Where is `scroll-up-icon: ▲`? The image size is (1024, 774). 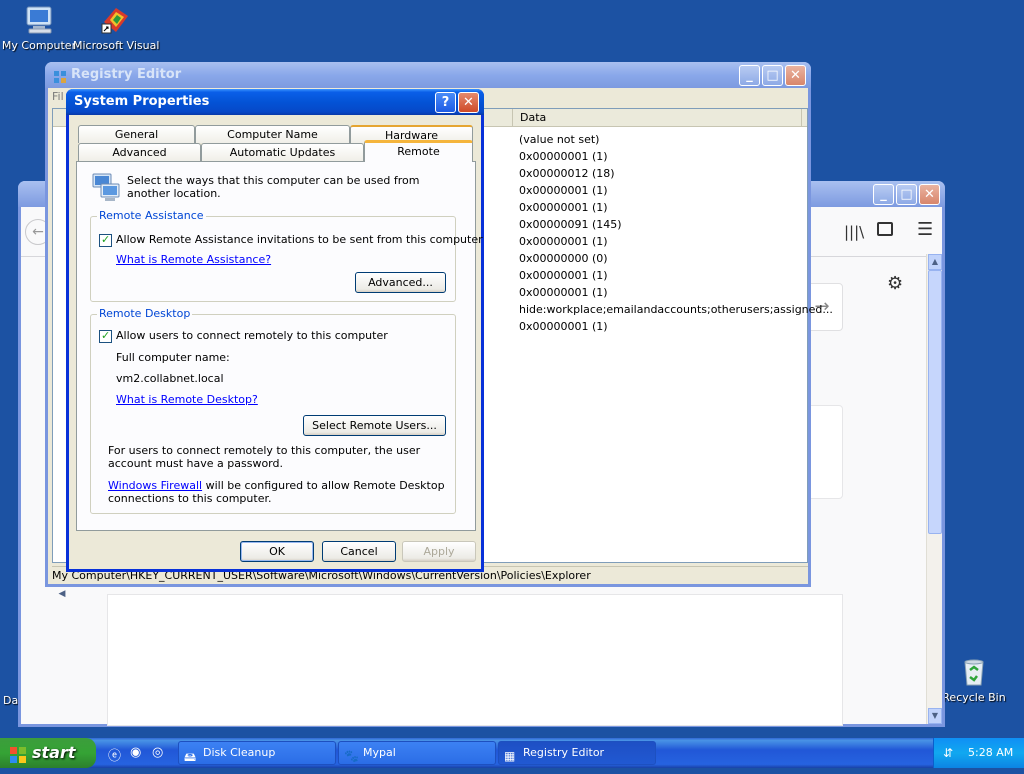 scroll-up-icon: ▲ is located at coordinates (935, 262).